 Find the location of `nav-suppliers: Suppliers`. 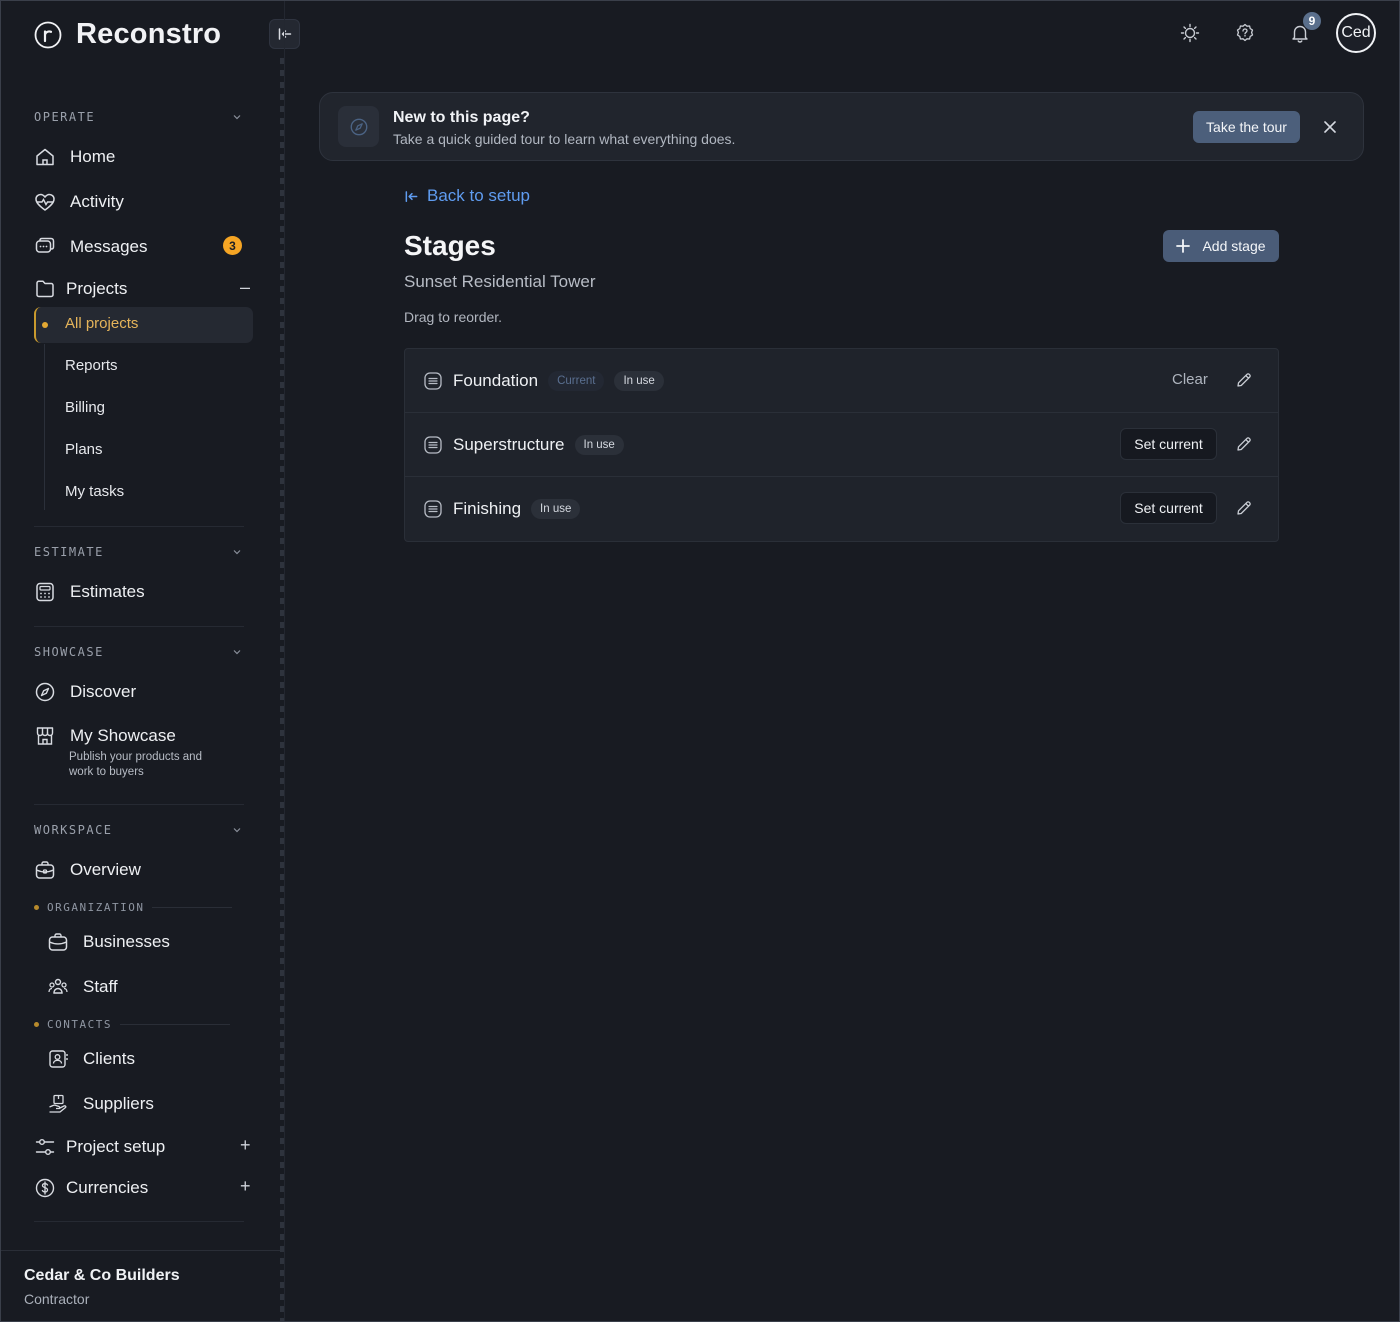

nav-suppliers: Suppliers is located at coordinates (100, 1104).